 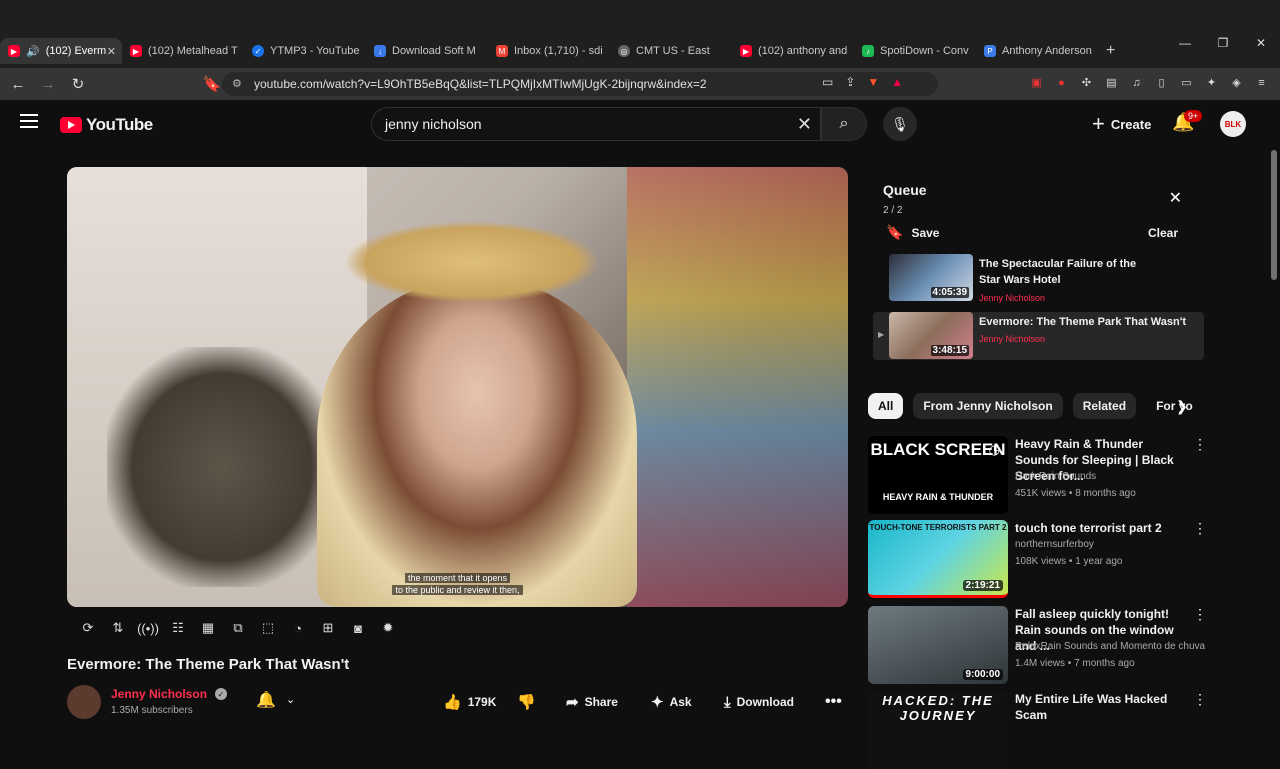 I want to click on puzzle-icon: ✣, so click(x=1086, y=82).